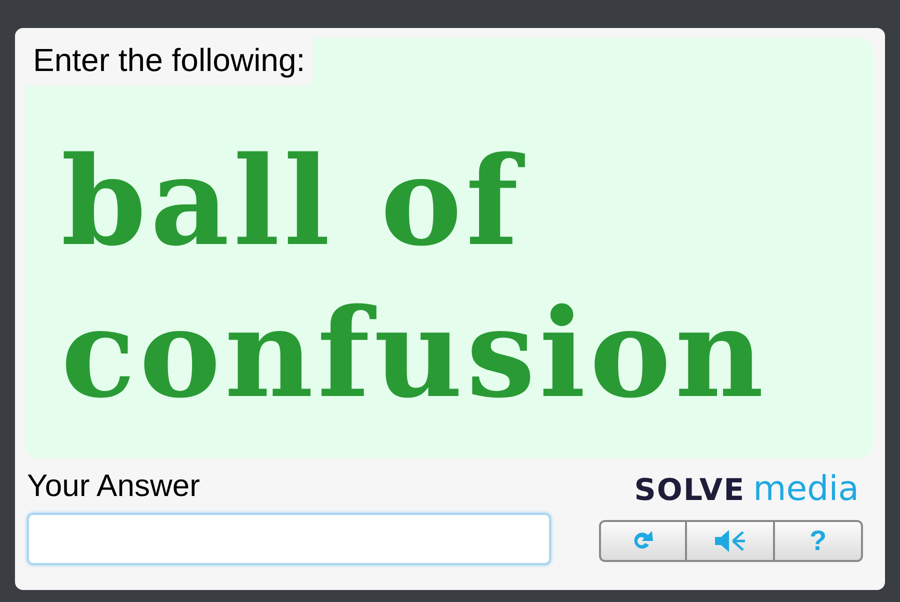 The height and width of the screenshot is (602, 900). What do you see at coordinates (113, 485) in the screenshot?
I see `answer-label: Your Answer` at bounding box center [113, 485].